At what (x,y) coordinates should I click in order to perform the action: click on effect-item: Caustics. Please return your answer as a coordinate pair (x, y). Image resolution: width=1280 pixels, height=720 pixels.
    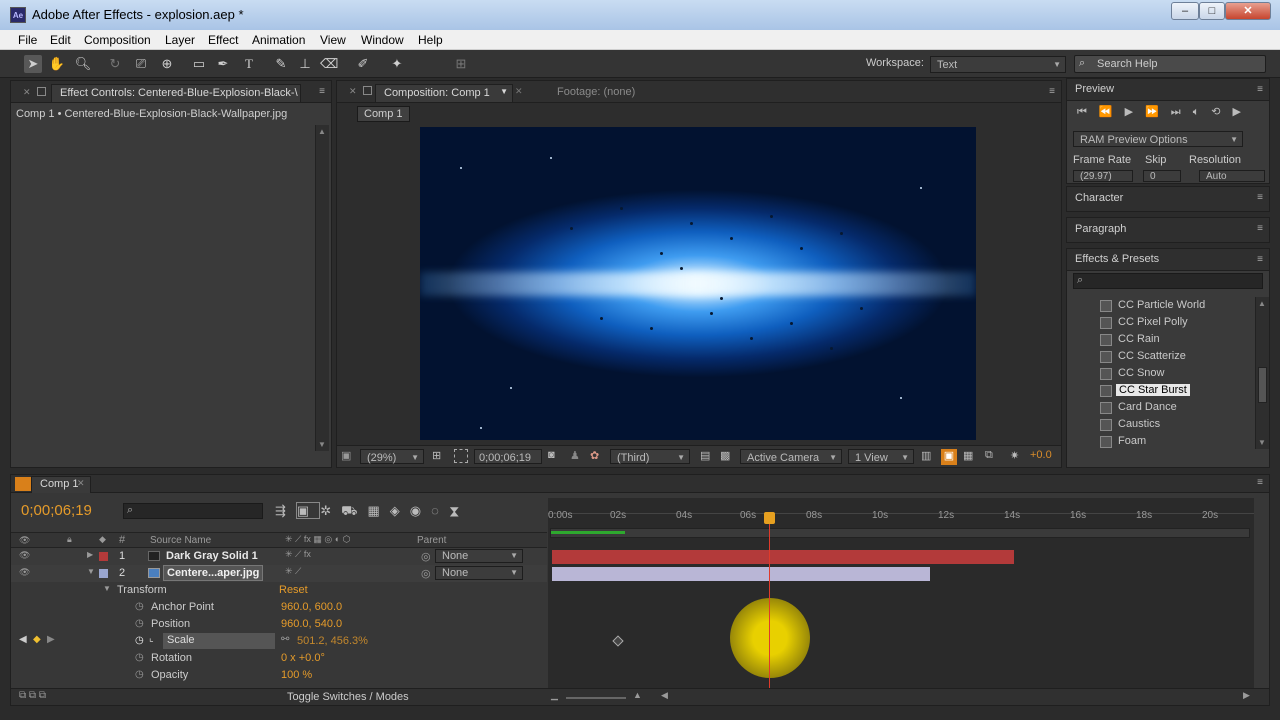
    Looking at the image, I should click on (1175, 425).